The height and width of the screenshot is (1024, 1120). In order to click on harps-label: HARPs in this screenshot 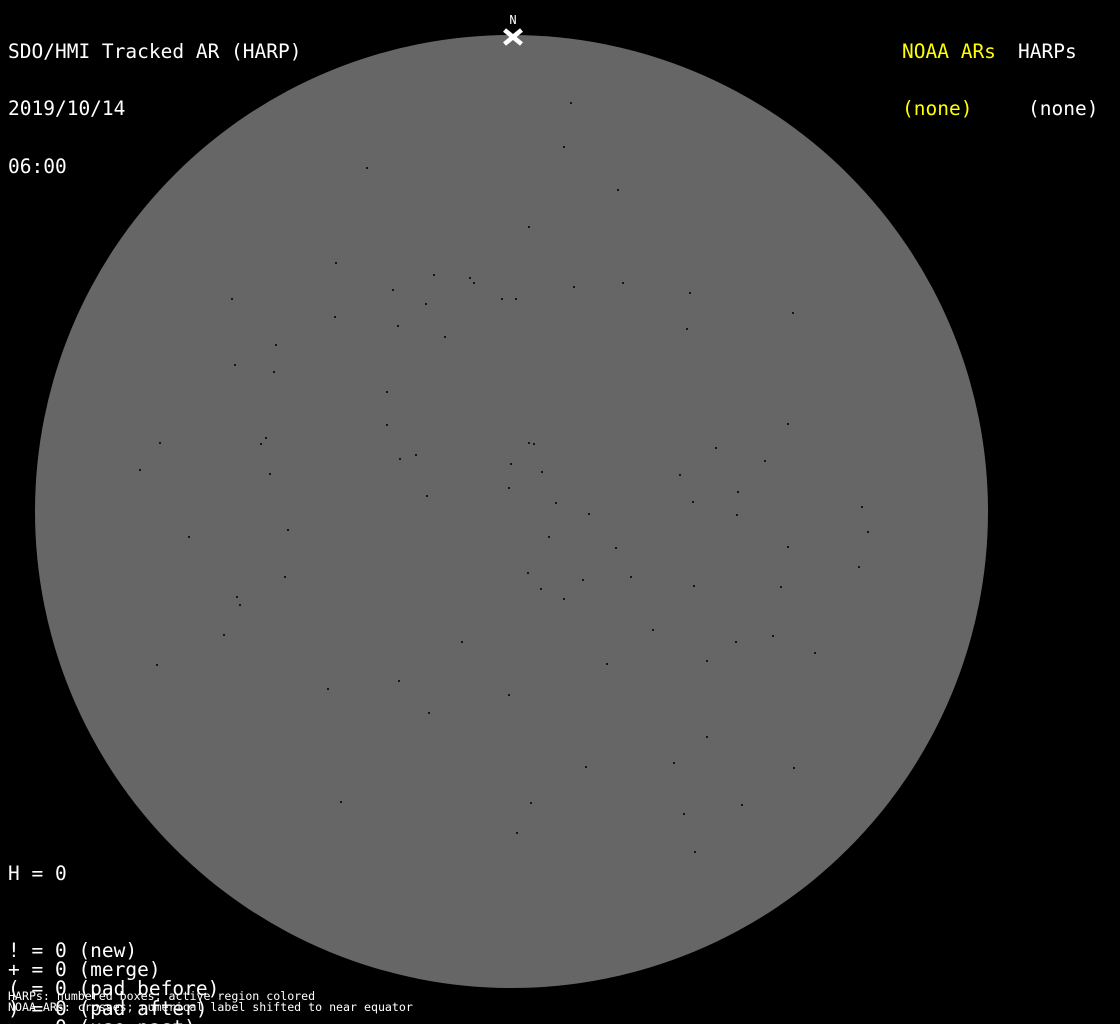, I will do `click(1047, 51)`.